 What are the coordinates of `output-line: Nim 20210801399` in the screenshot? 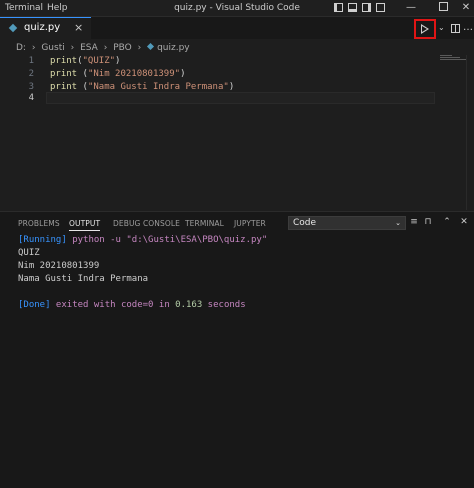 It's located at (59, 266).